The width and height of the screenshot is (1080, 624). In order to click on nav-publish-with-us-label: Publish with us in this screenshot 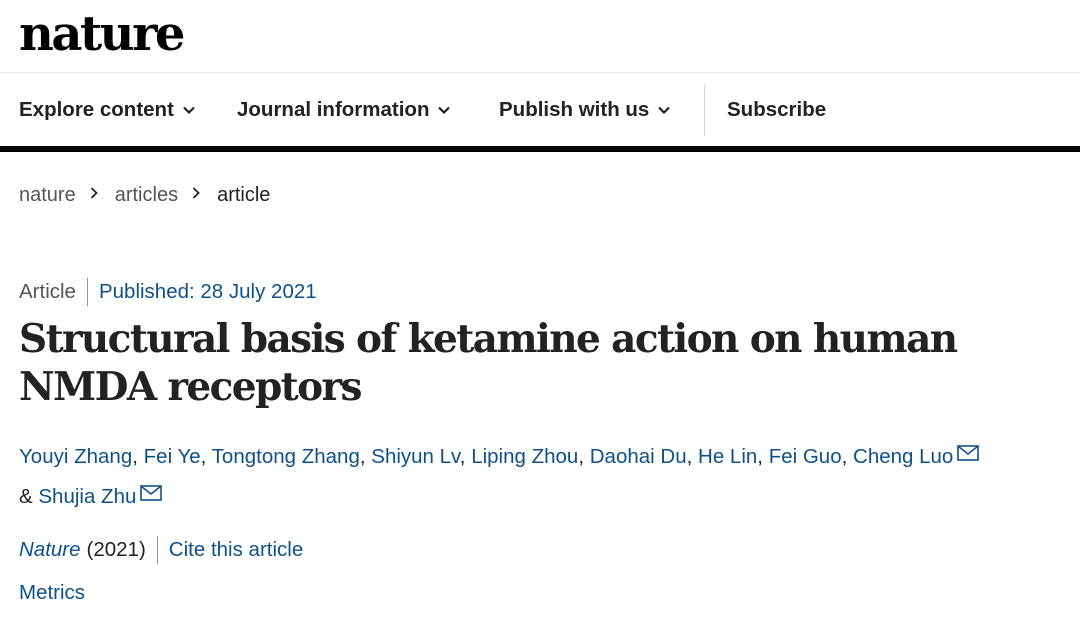, I will do `click(574, 109)`.